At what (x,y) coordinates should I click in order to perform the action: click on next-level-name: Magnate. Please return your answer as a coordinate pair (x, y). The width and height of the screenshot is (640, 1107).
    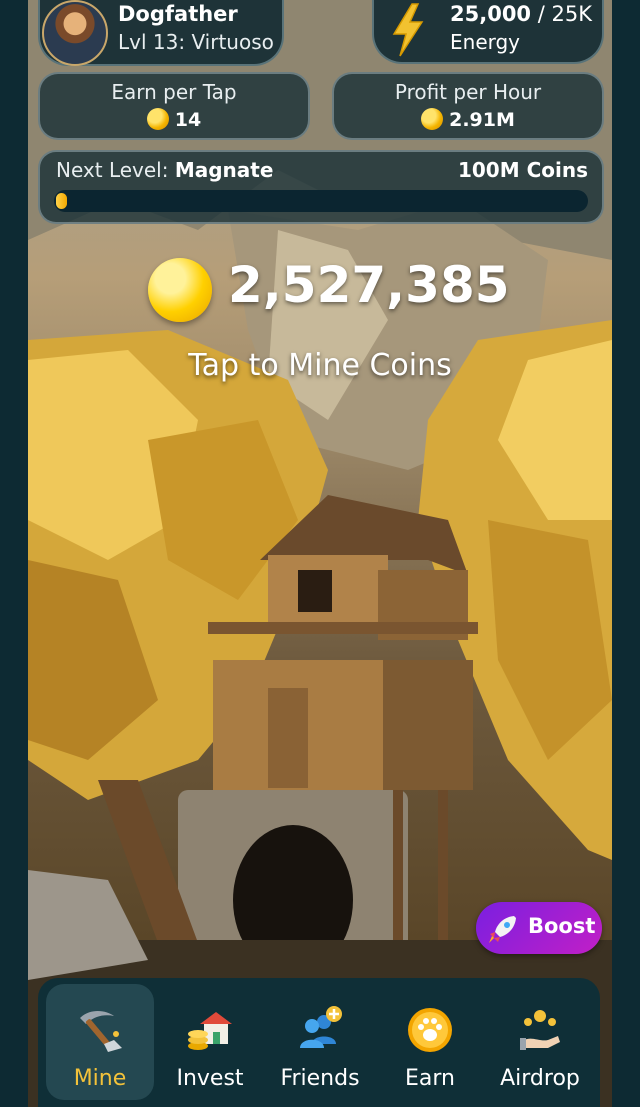
    Looking at the image, I should click on (224, 170).